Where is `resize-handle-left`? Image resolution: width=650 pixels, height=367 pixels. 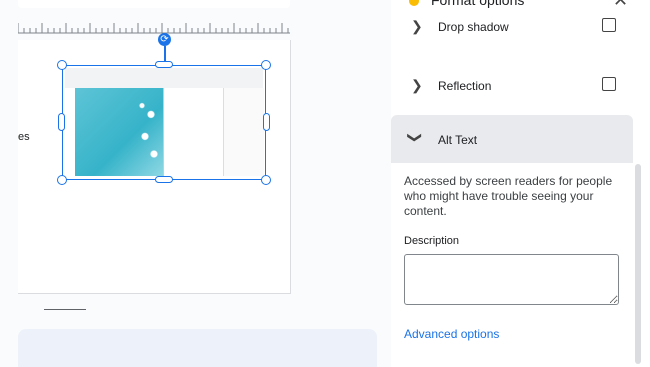 resize-handle-left is located at coordinates (61, 122).